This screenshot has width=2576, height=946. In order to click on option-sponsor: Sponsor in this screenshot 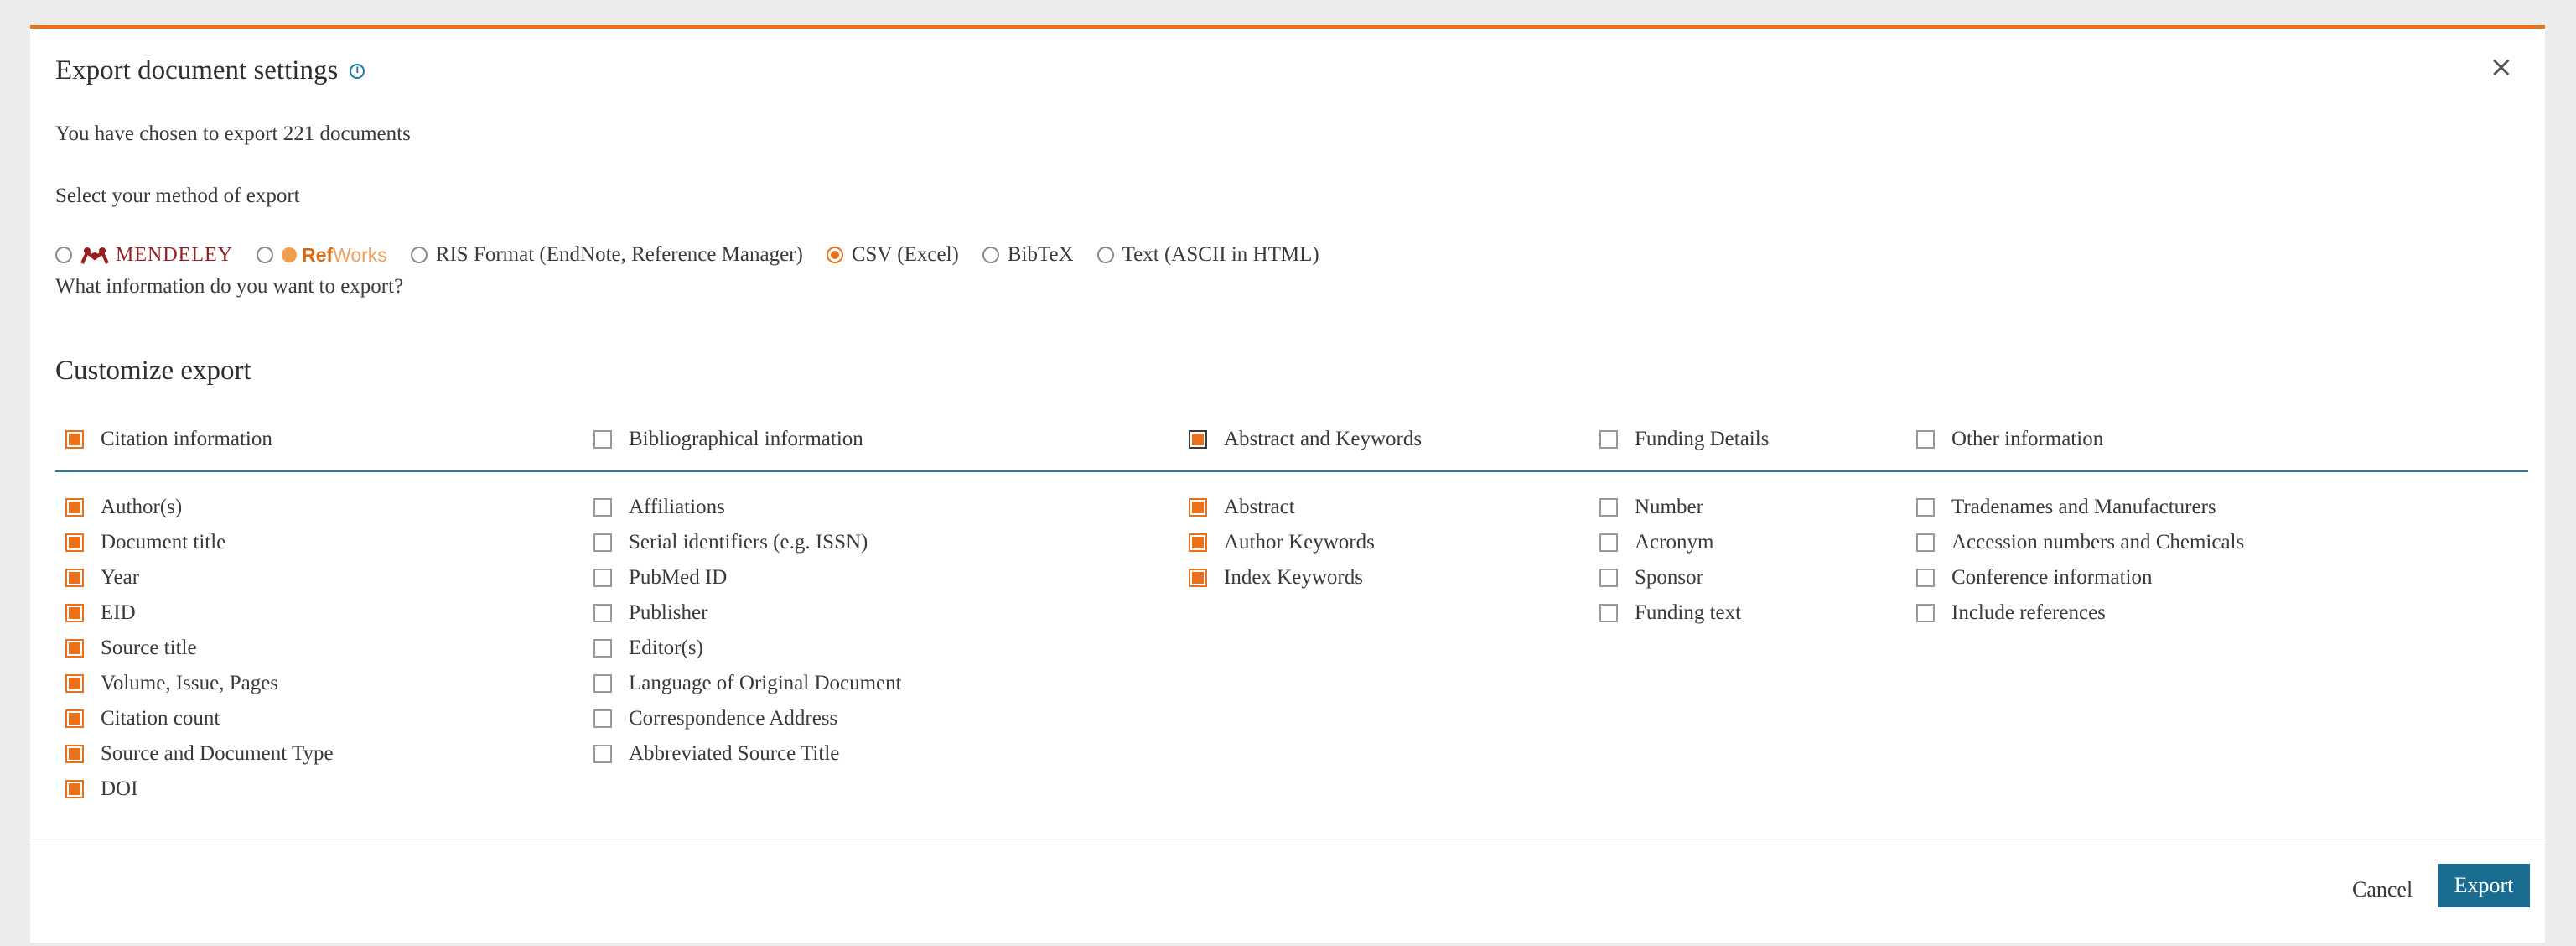, I will do `click(1670, 577)`.